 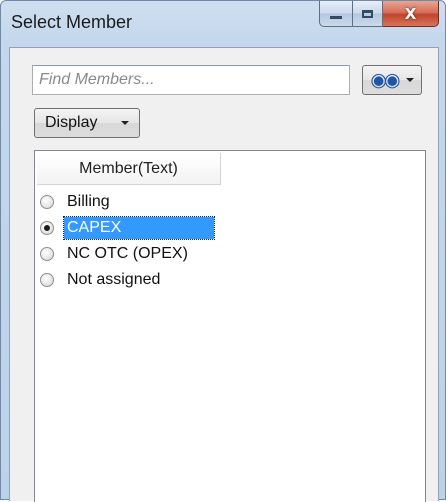 What do you see at coordinates (223, 24) in the screenshot?
I see `title-bar: Select Member X` at bounding box center [223, 24].